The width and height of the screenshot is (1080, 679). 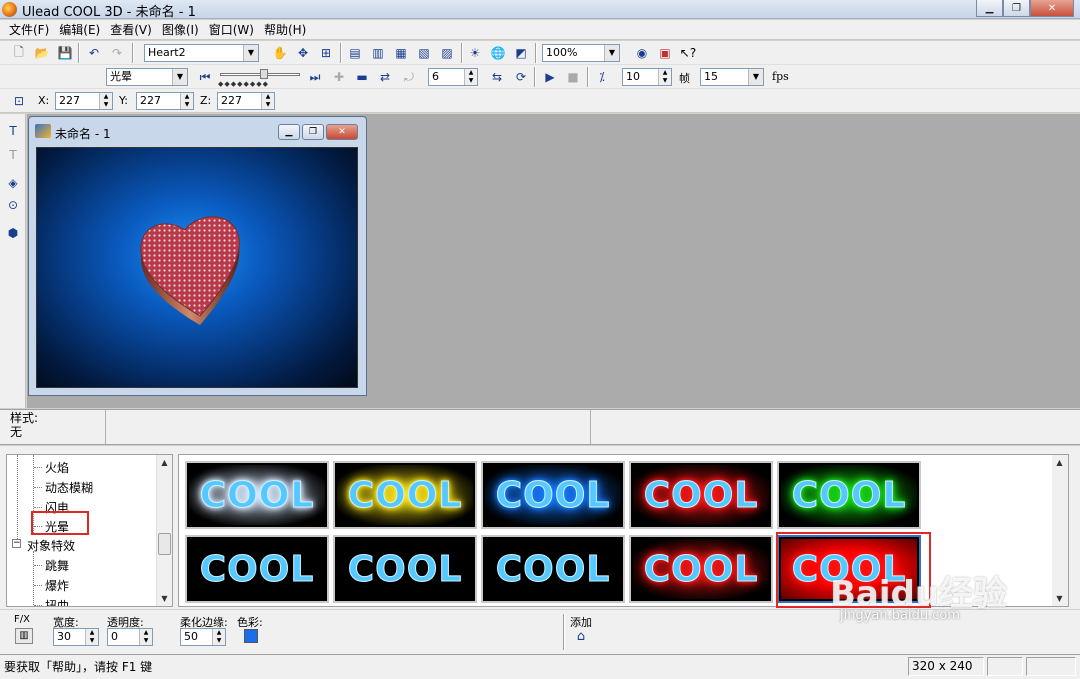 I want to click on menu-help: 帮助(H), so click(x=285, y=29).